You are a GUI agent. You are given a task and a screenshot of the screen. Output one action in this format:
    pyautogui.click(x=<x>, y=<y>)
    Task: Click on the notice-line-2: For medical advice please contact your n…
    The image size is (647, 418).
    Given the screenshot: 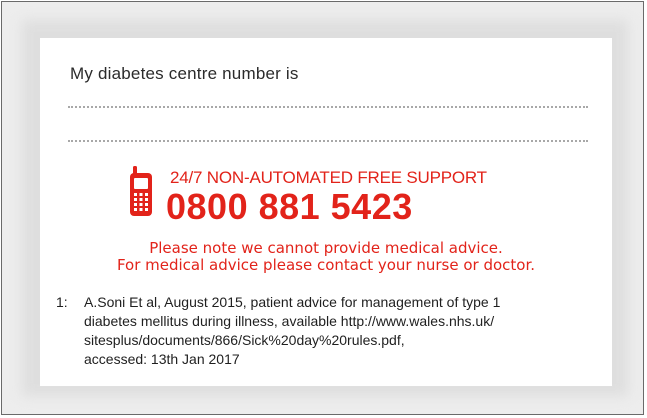 What is the action you would take?
    pyautogui.click(x=326, y=265)
    